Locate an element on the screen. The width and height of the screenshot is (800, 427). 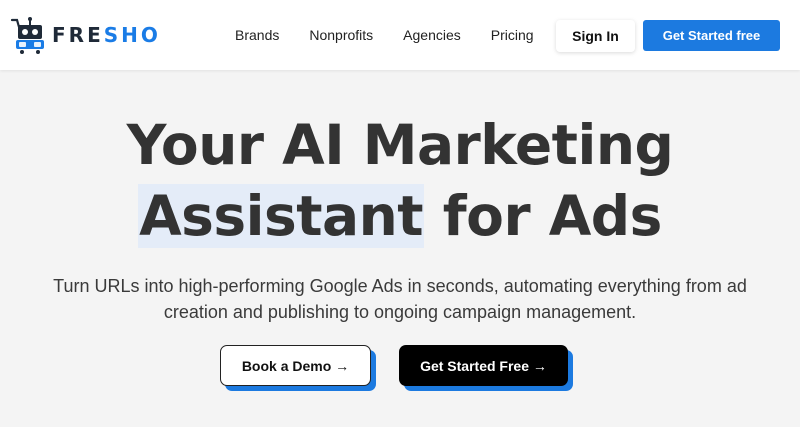
main-nav: Brands Nonprofits Agencies Pricing is located at coordinates (399, 35).